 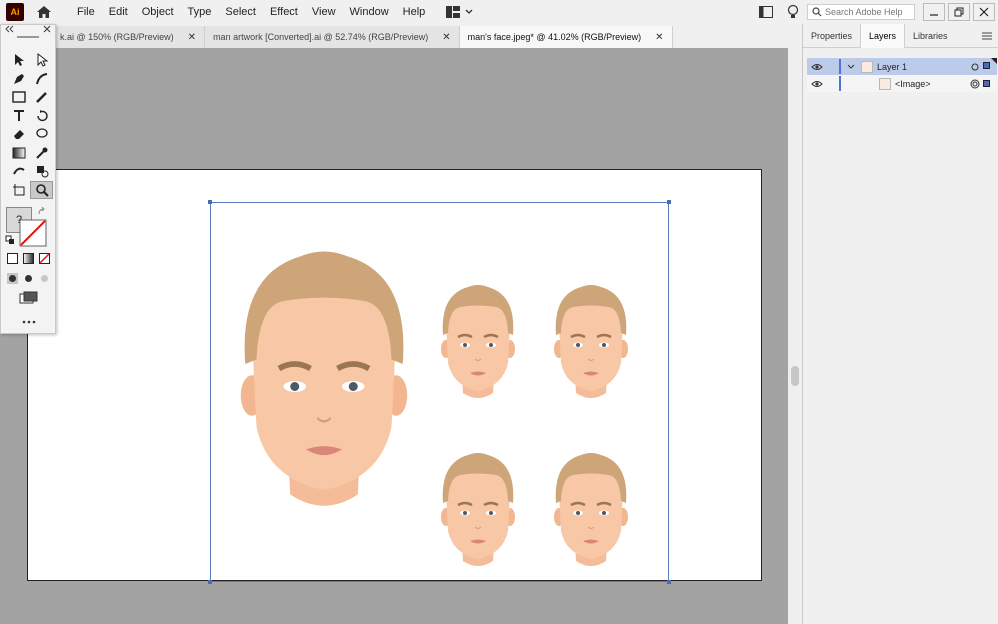 What do you see at coordinates (369, 12) in the screenshot?
I see `menu-window: Window` at bounding box center [369, 12].